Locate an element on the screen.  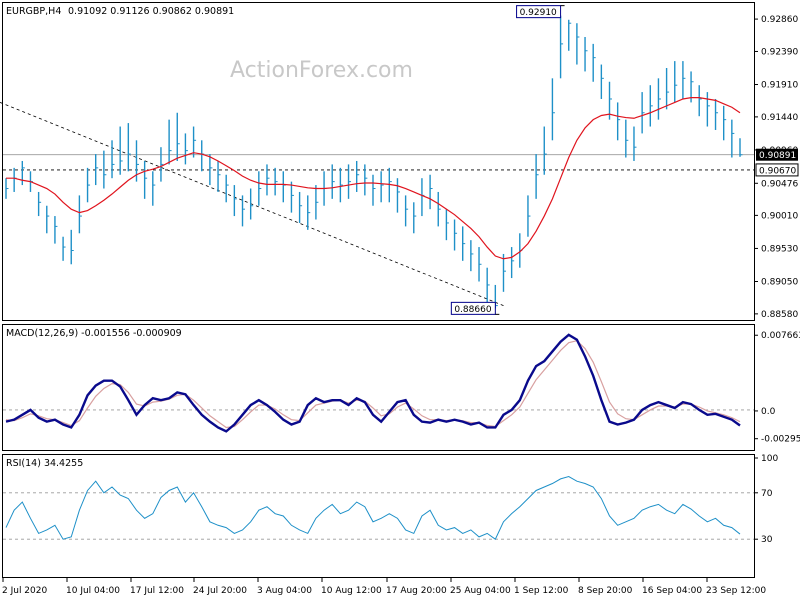
price-y-tick-label: 0.91910 is located at coordinates (779, 86).